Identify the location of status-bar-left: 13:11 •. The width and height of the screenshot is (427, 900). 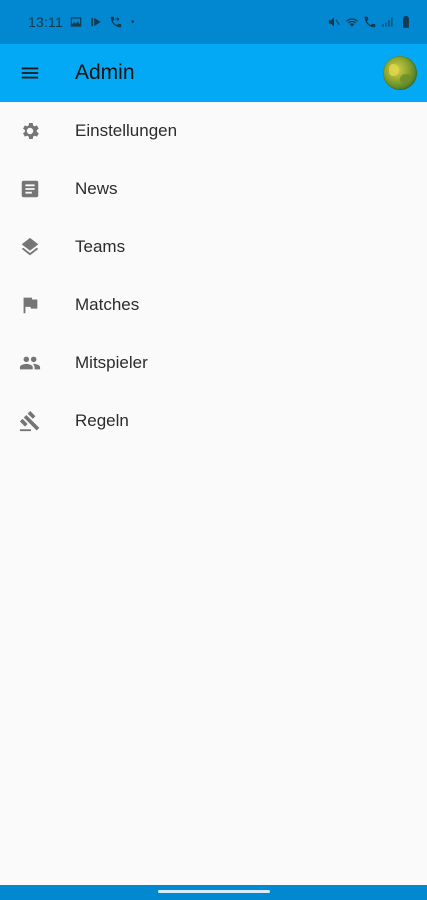
(81, 22).